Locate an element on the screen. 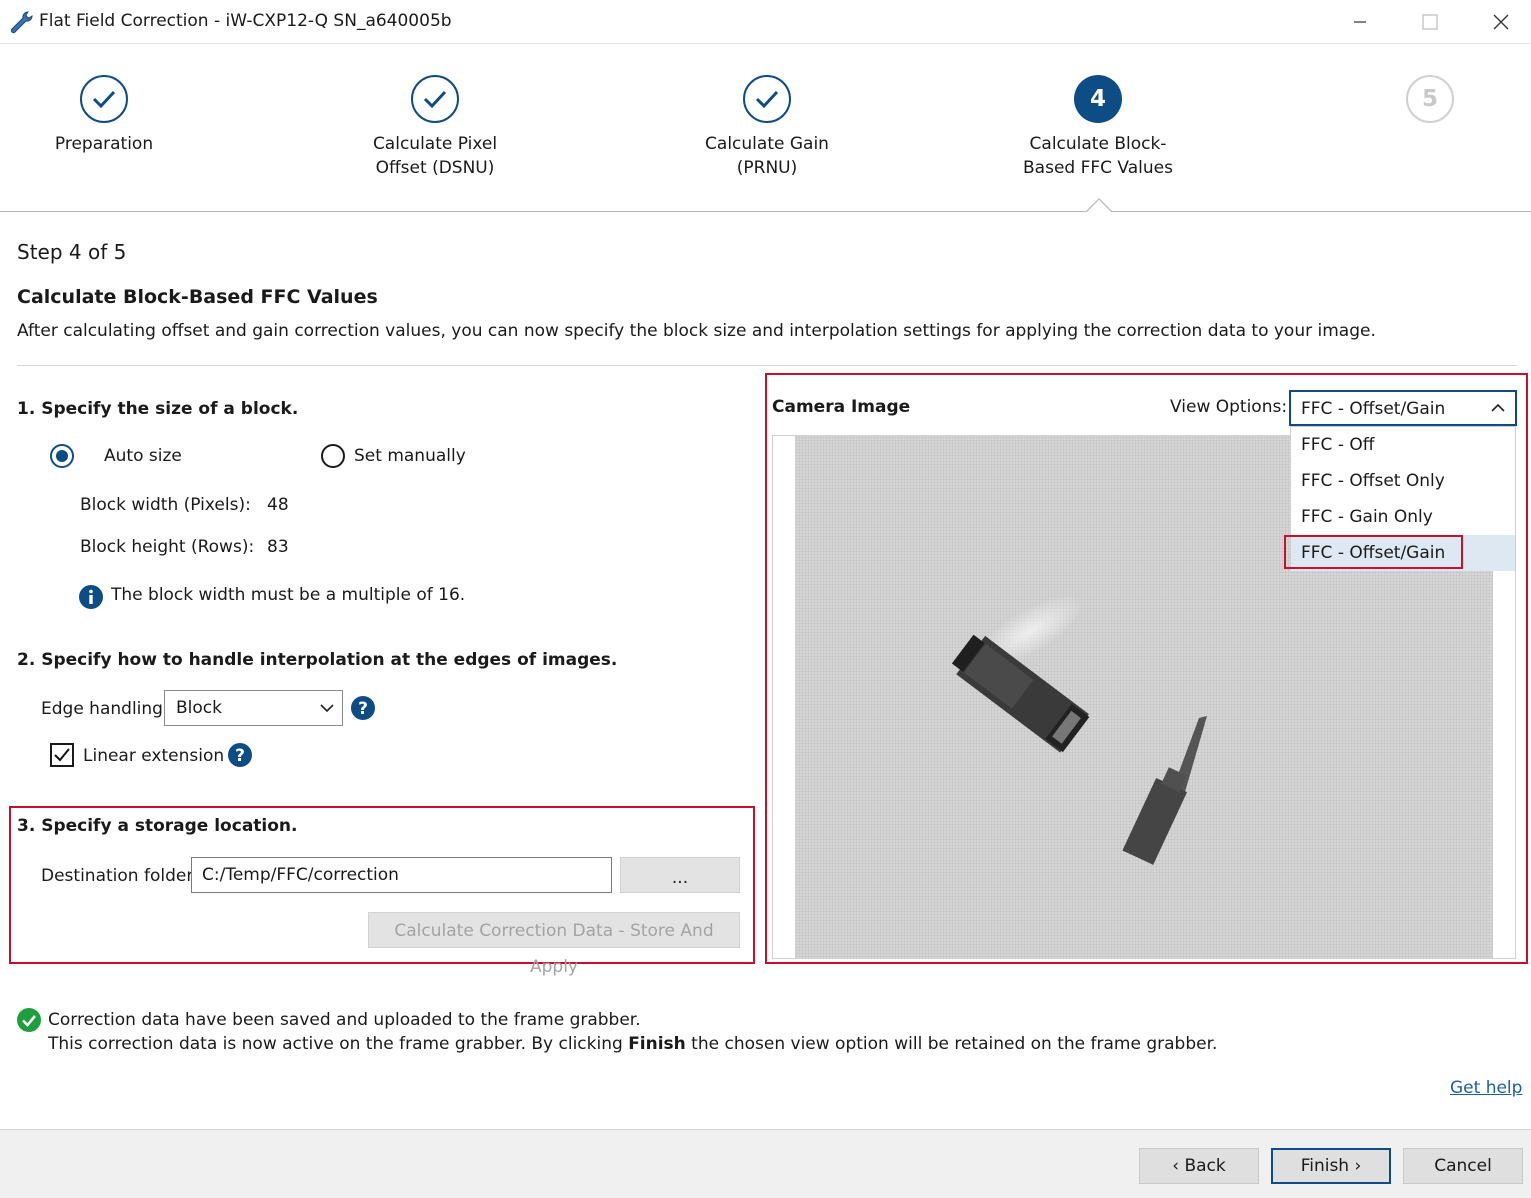 The image size is (1531, 1198). chevron-left-icon: ‹ is located at coordinates (1176, 1166).